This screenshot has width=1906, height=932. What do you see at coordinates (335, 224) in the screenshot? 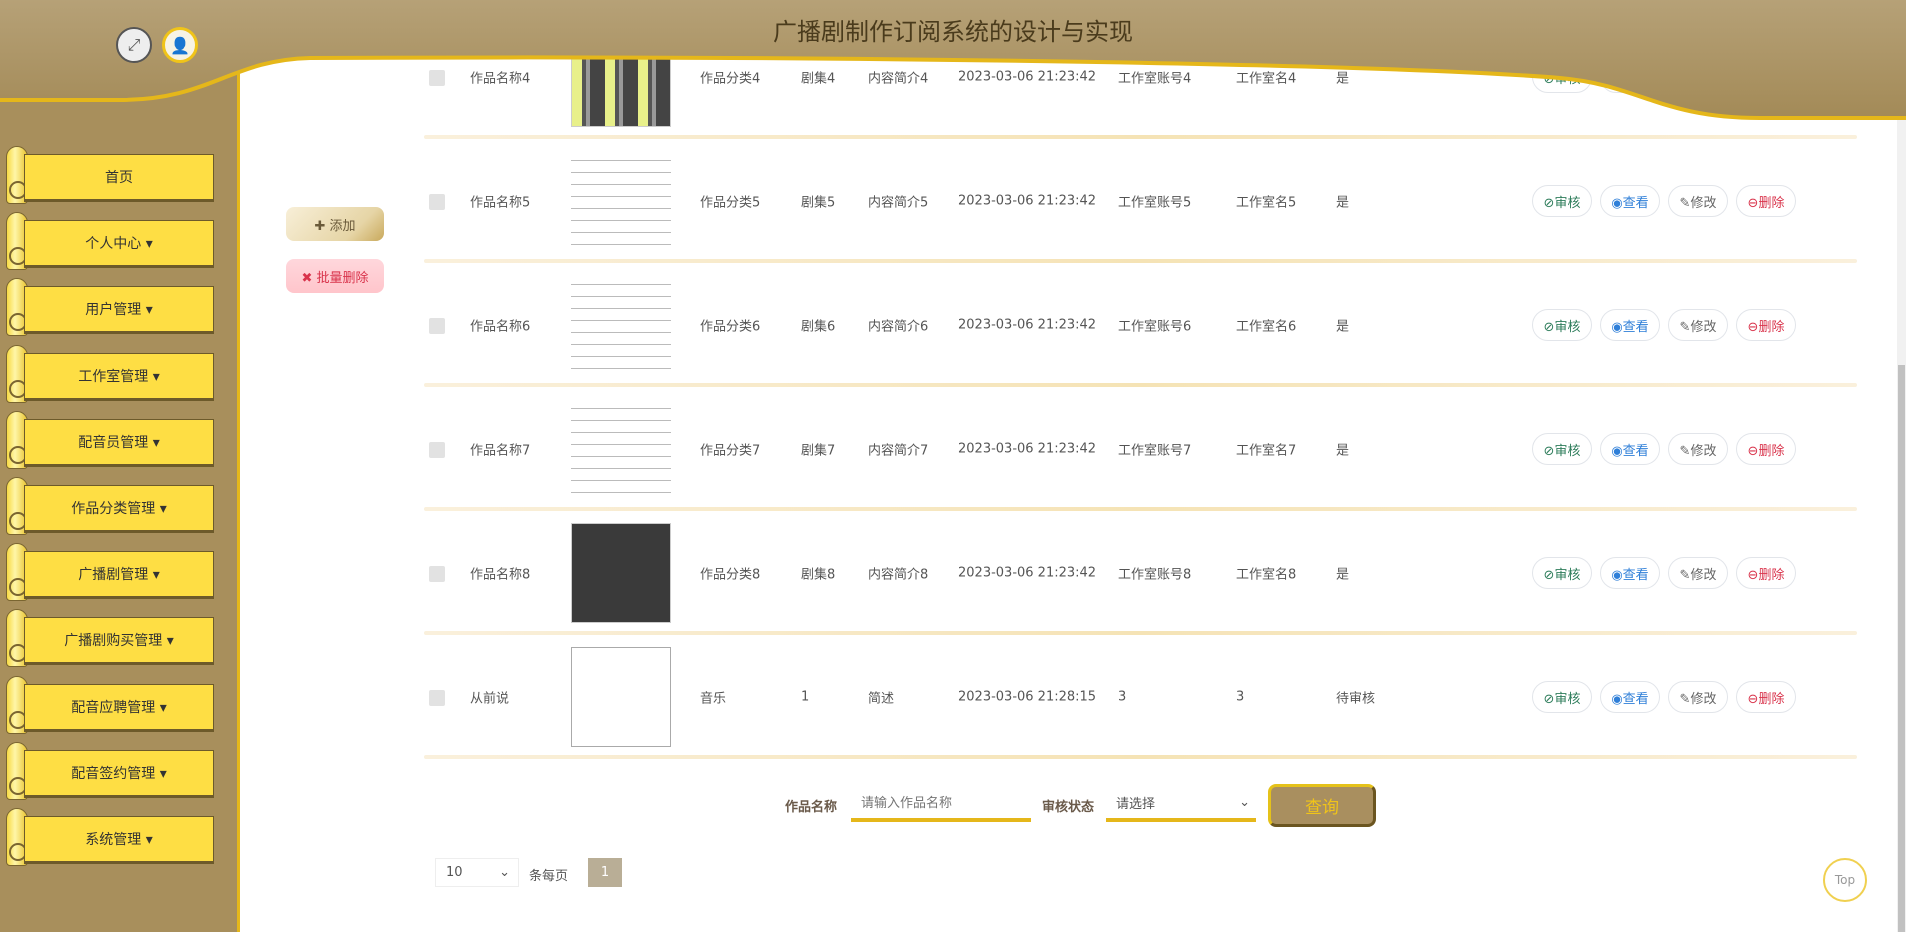
I see `add-button: ✚ 添加` at bounding box center [335, 224].